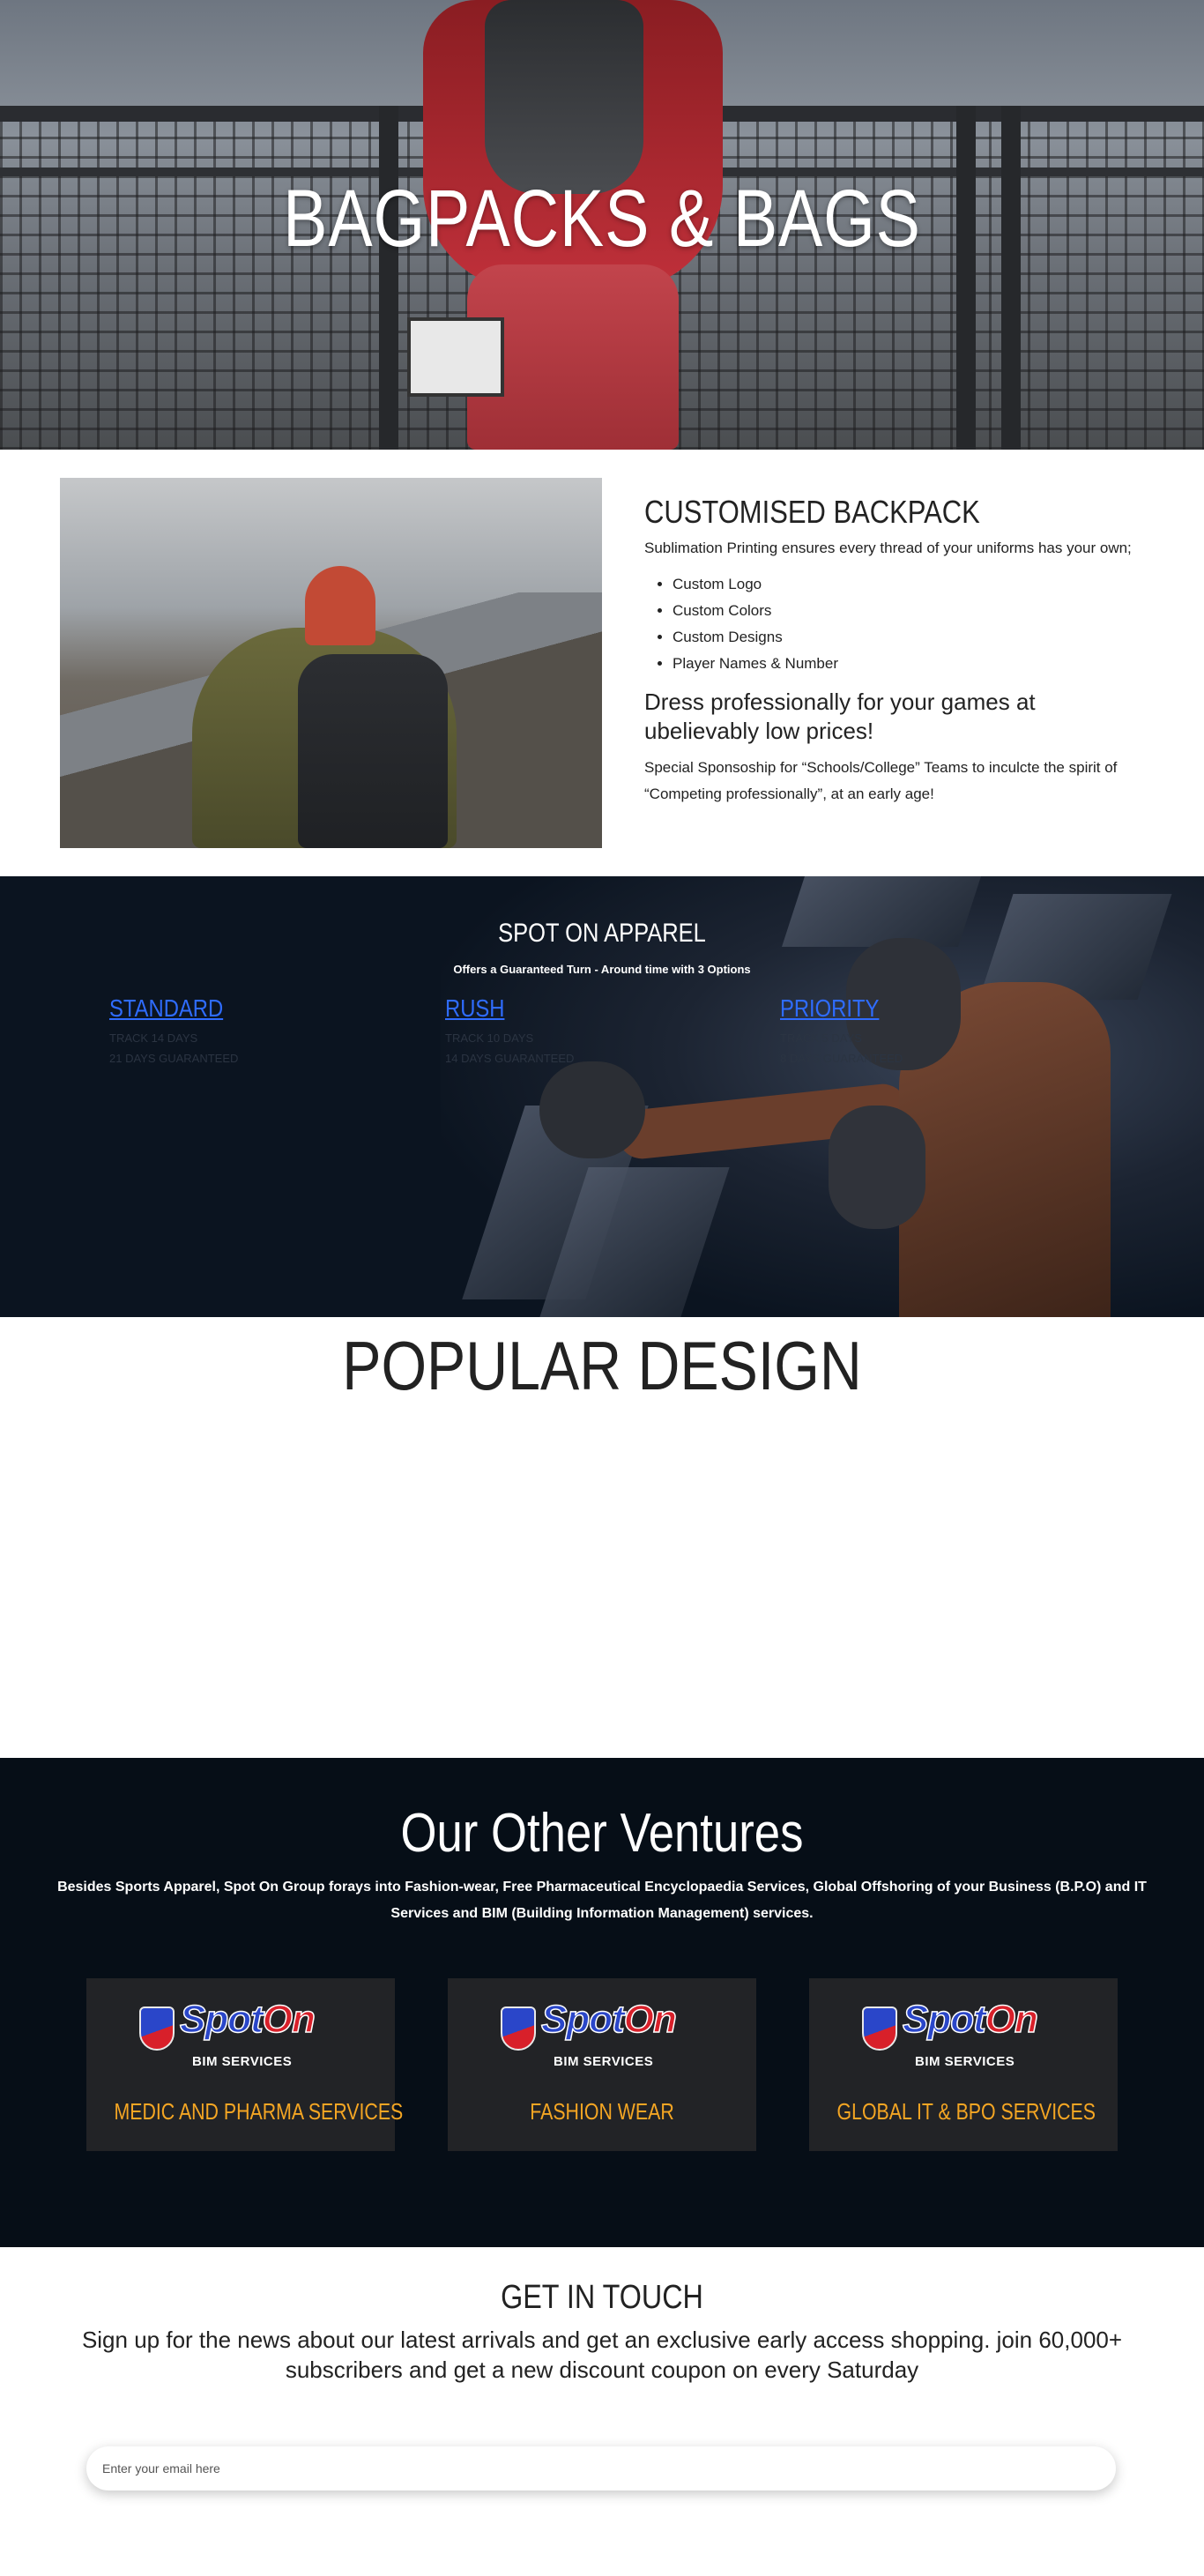 This screenshot has height=2576, width=1204. Describe the element at coordinates (166, 1008) in the screenshot. I see `option-standard-link: STANDARD` at that location.